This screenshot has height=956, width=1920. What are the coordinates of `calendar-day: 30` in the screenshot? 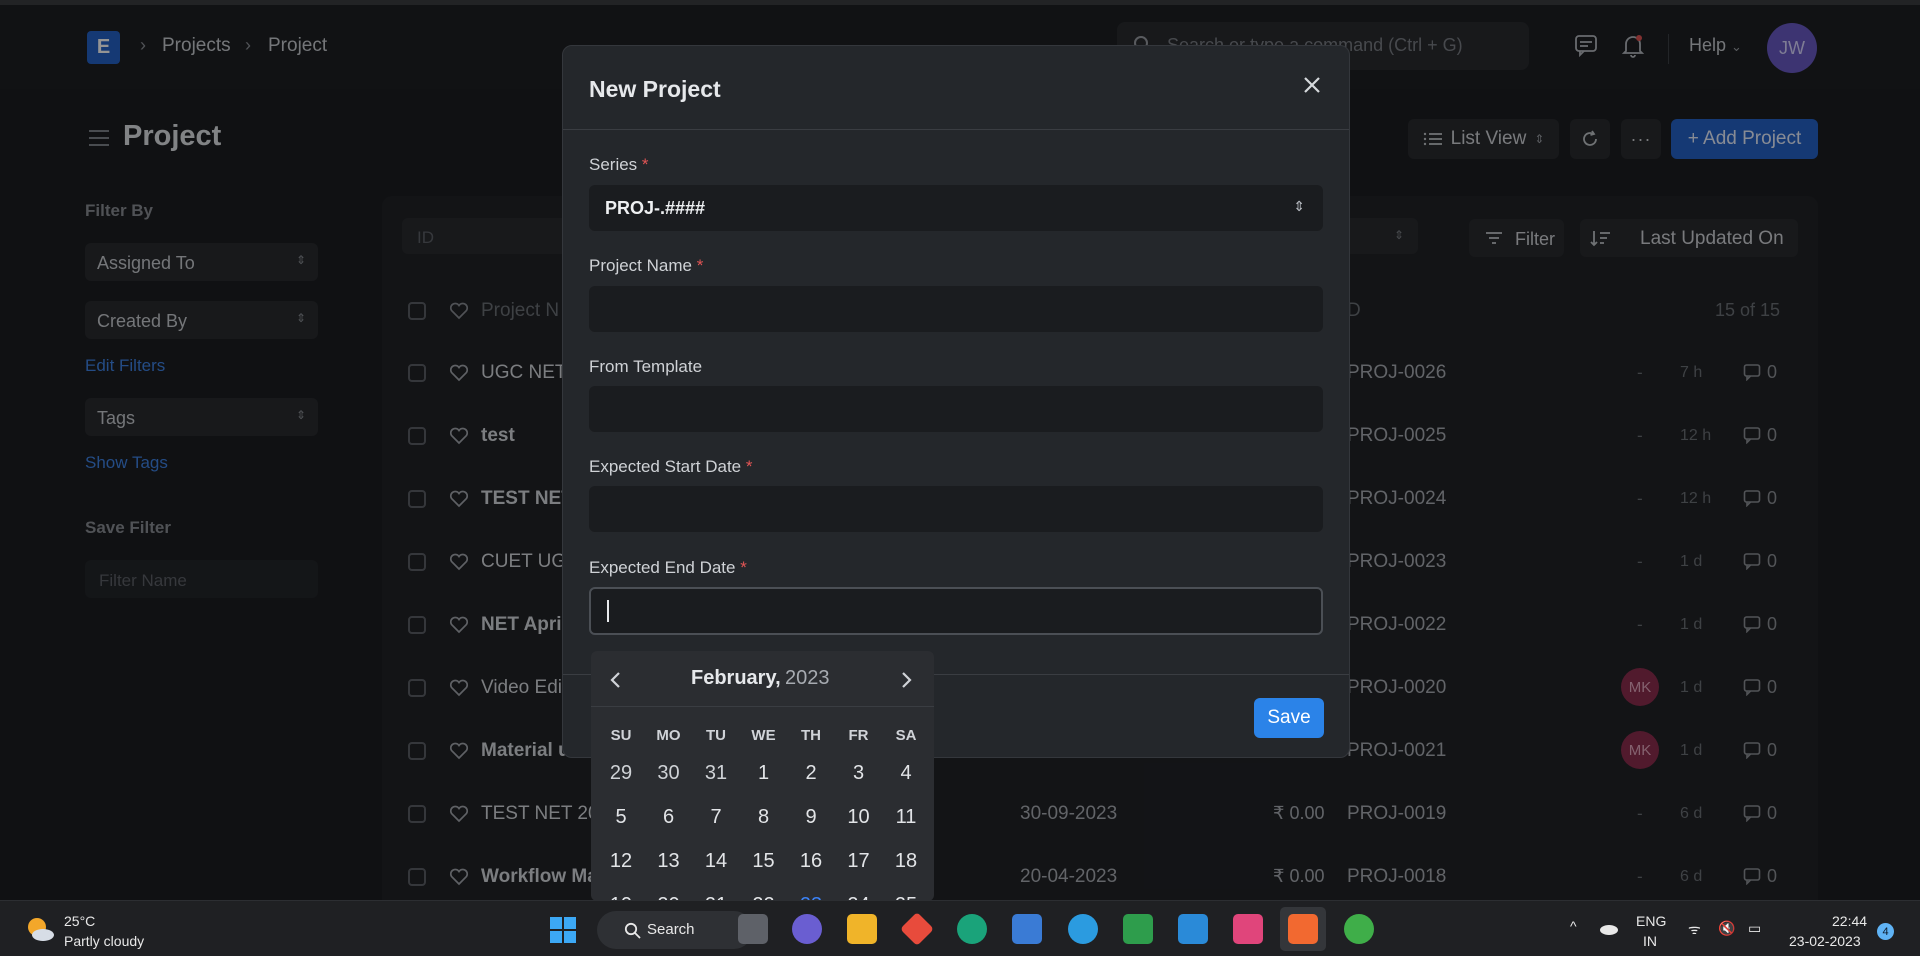 It's located at (669, 773).